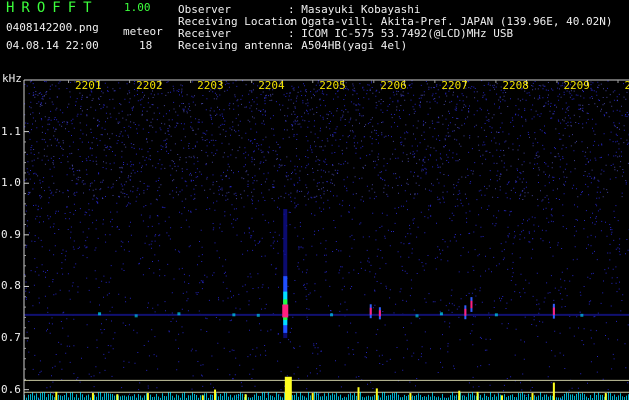  I want to click on file-name: 0408142200.png, so click(52, 27).